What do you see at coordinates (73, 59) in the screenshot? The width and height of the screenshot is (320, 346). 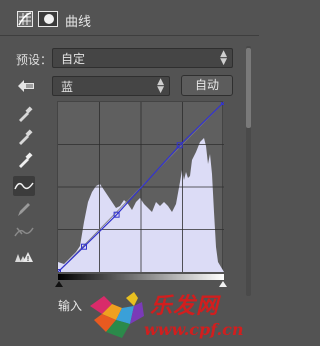 I see `preset-value: 自定` at bounding box center [73, 59].